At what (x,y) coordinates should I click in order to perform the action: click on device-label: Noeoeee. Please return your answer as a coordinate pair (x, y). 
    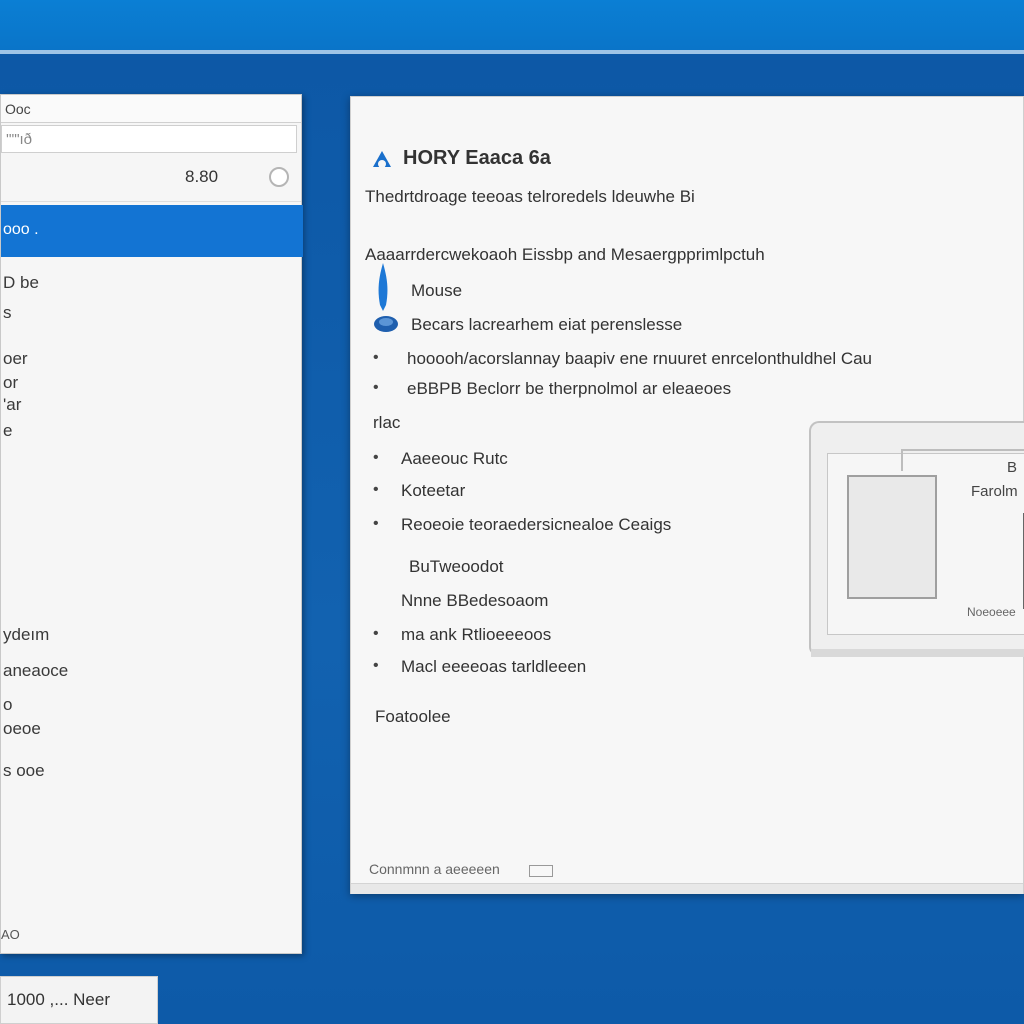
    Looking at the image, I should click on (991, 612).